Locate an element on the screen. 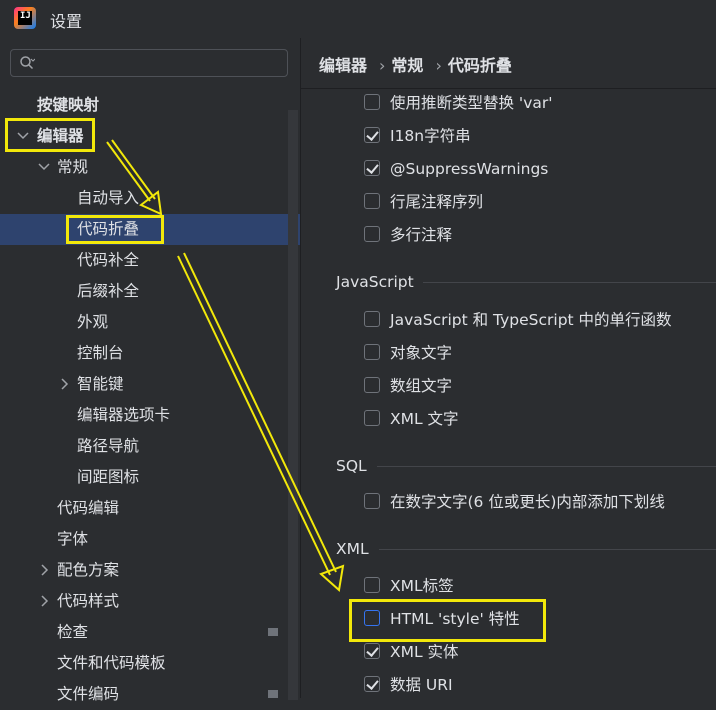 The width and height of the screenshot is (716, 710). sidebar-item-code-editing: 代码编辑 is located at coordinates (150, 508).